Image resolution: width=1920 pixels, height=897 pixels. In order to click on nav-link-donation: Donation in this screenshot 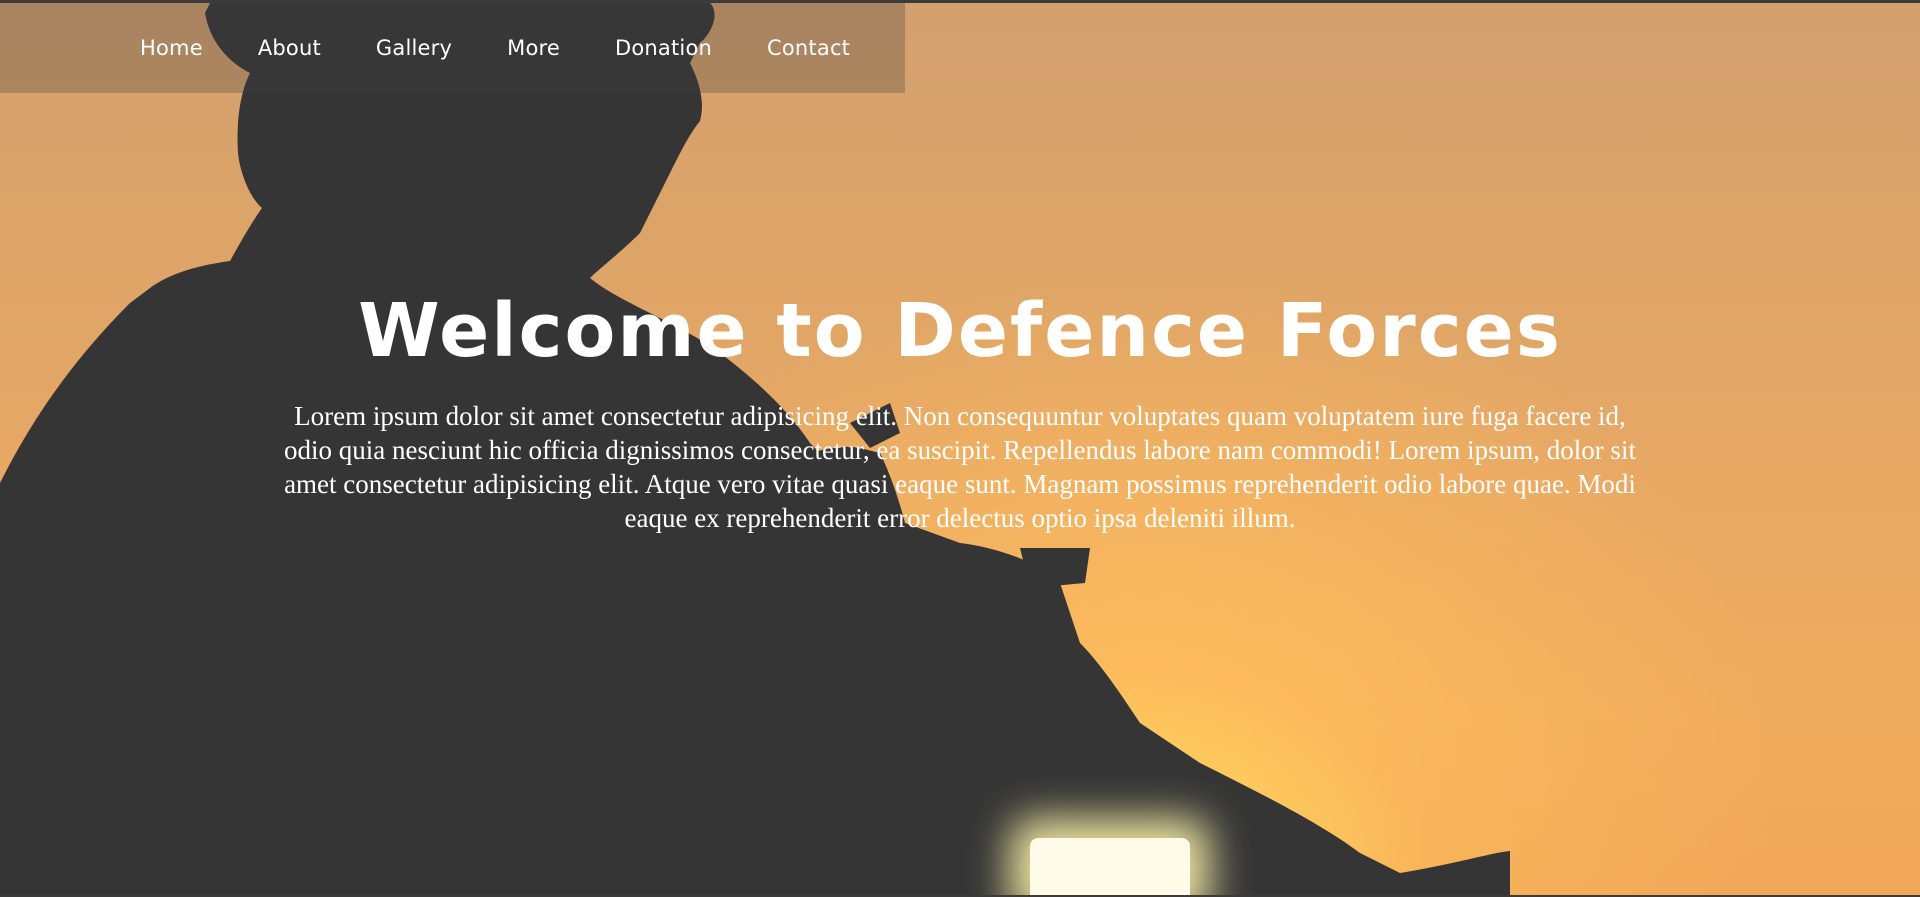, I will do `click(663, 48)`.